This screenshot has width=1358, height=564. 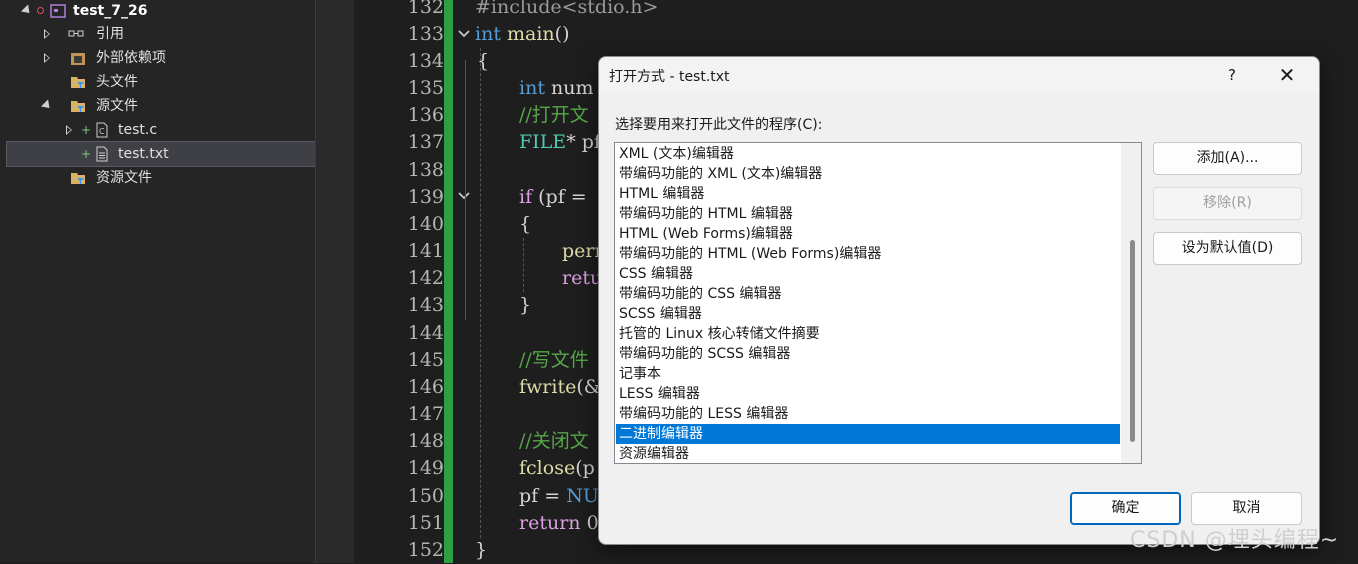 What do you see at coordinates (868, 374) in the screenshot?
I see `program-option: 记事本` at bounding box center [868, 374].